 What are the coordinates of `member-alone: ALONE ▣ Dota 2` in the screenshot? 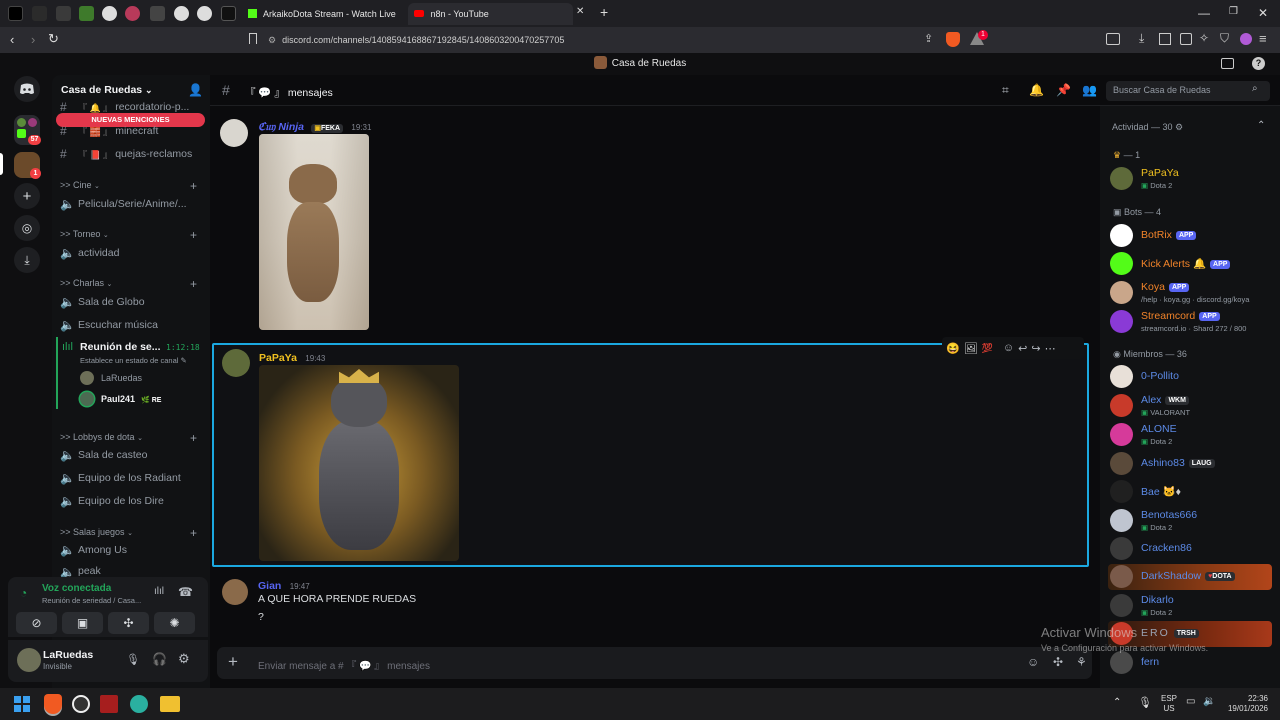 It's located at (1192, 435).